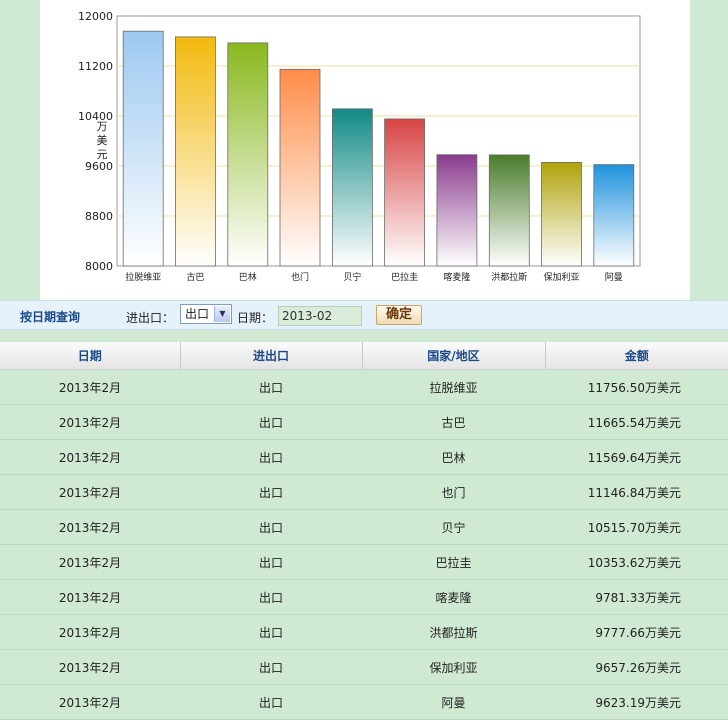  What do you see at coordinates (614, 277) in the screenshot?
I see `x-tick-label: 阿曼` at bounding box center [614, 277].